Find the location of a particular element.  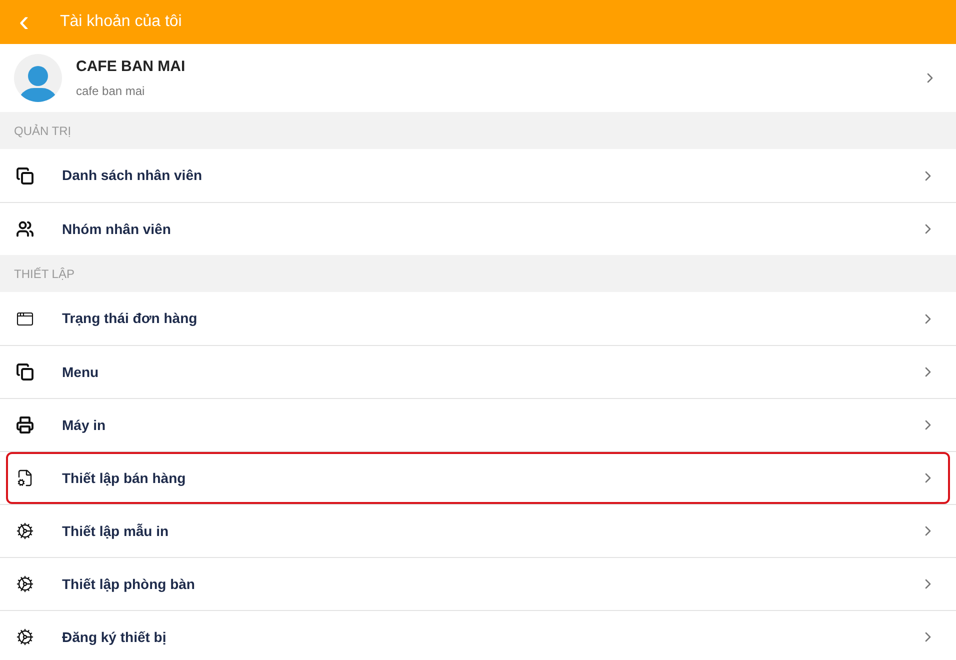

printer-icon is located at coordinates (25, 425).